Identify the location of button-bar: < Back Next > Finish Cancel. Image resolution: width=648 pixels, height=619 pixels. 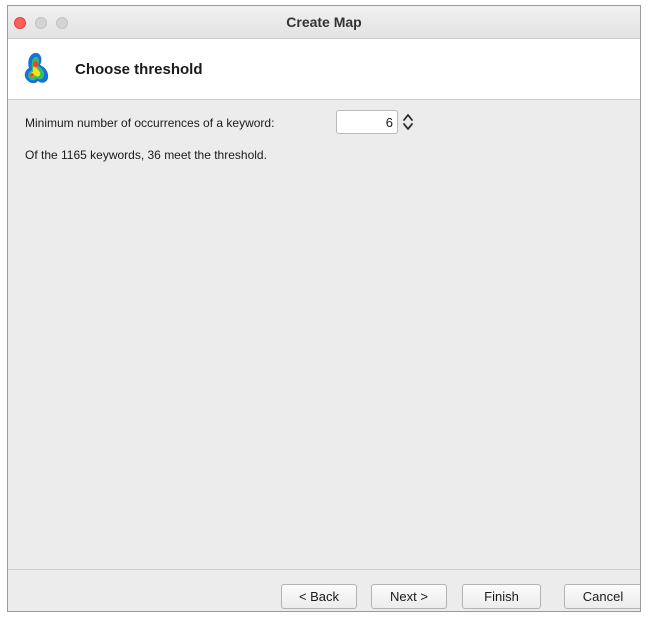
(324, 590).